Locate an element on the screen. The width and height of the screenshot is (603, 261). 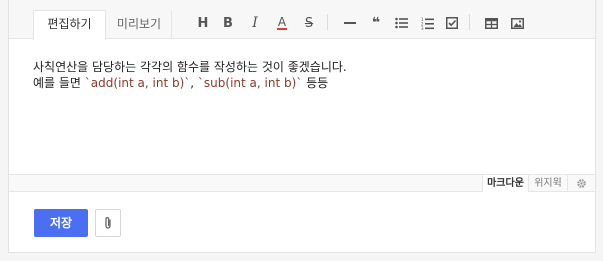
bold-icon: B is located at coordinates (228, 23).